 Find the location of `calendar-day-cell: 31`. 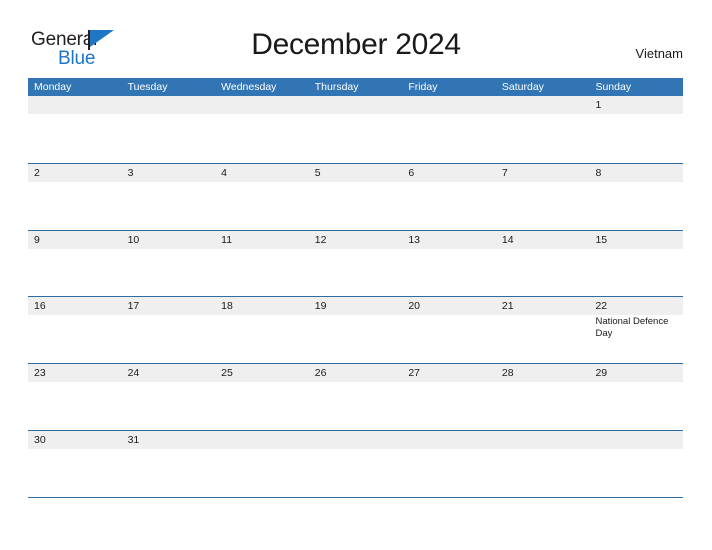

calendar-day-cell: 31 is located at coordinates (169, 464).